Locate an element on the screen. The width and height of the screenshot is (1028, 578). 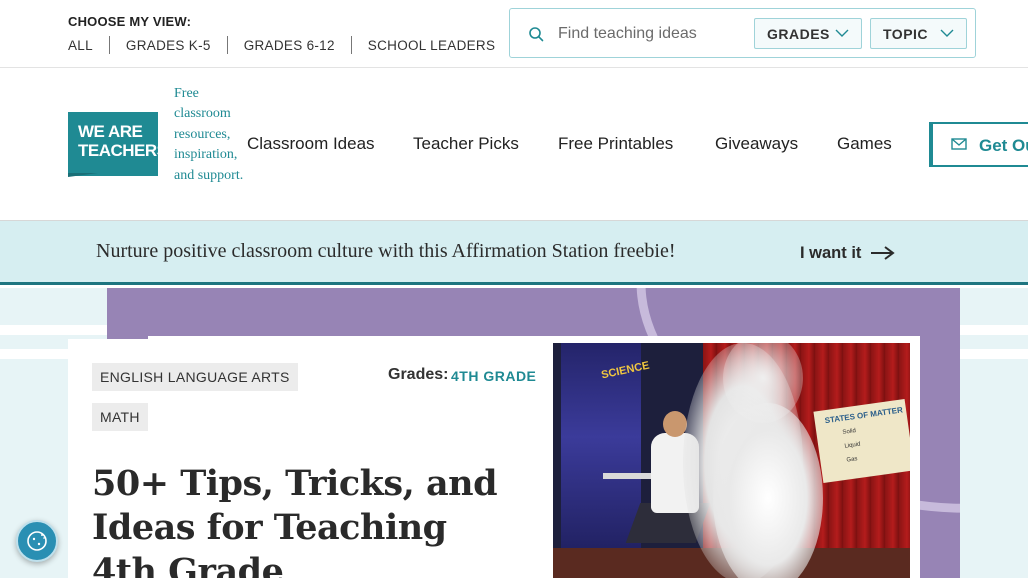
logo-line-2: TEACHERS is located at coordinates (123, 150).